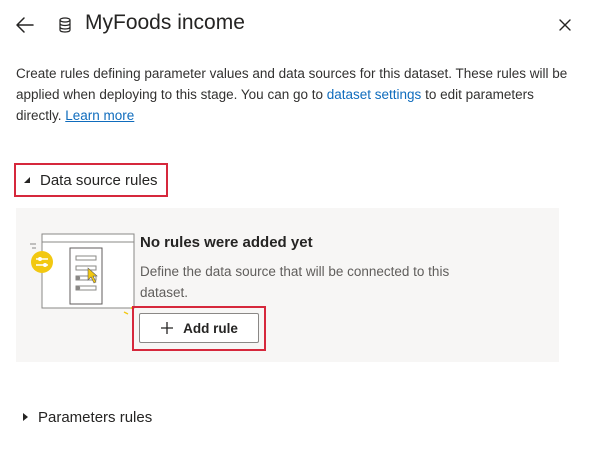  Describe the element at coordinates (25, 417) in the screenshot. I see `triangle-right-icon` at that location.